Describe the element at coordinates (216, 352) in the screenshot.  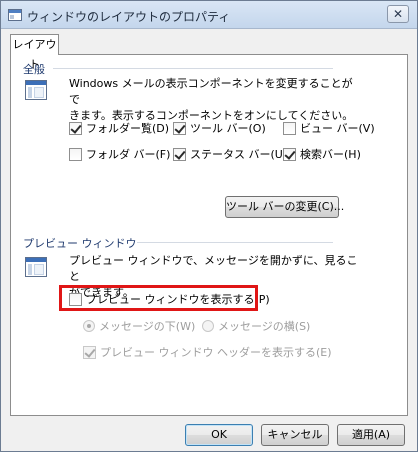
I see `checkbox-label: プレビュー ウィンドウ ヘッダーを表示する(E)` at that location.